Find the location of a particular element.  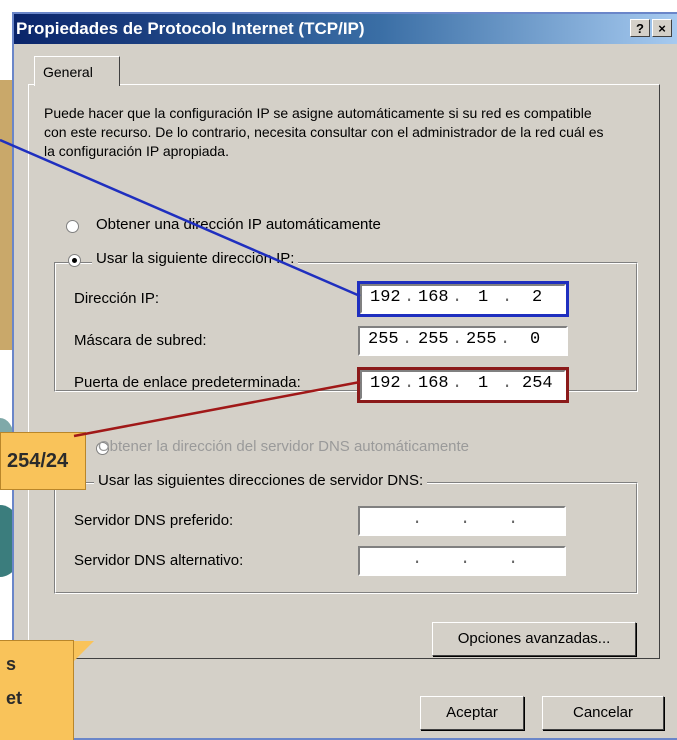

red-pointer-line is located at coordinates (217, 409).